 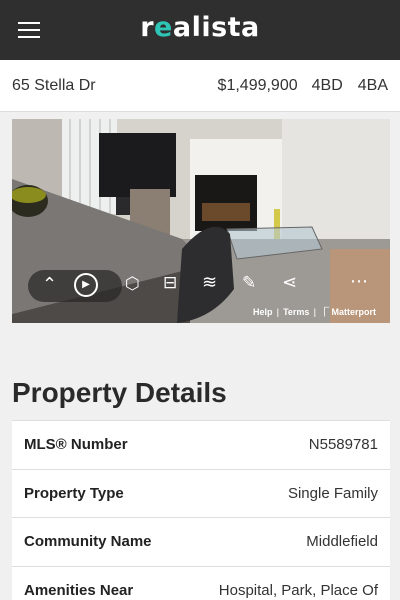 I want to click on matterport-logo-icon: ⎾, so click(x=324, y=312).